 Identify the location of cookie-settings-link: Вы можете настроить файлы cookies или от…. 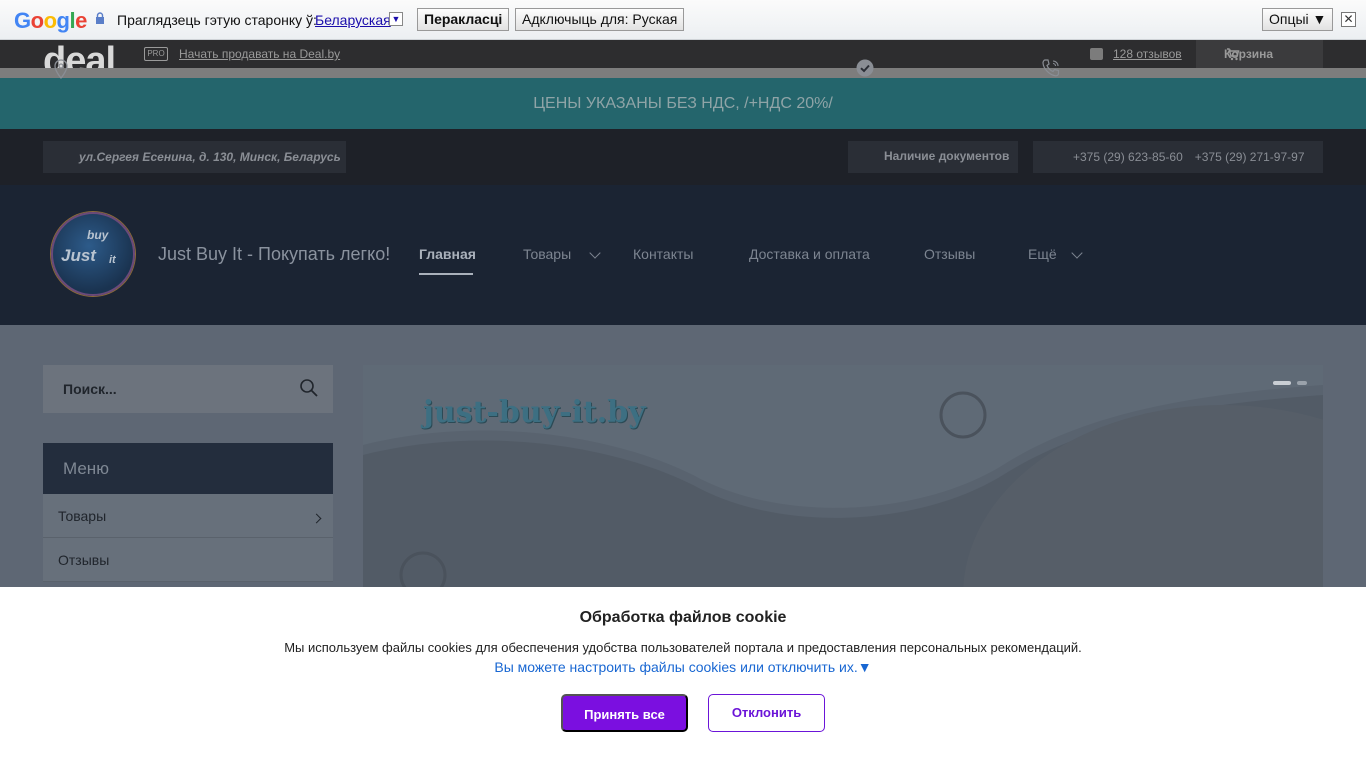
(683, 667).